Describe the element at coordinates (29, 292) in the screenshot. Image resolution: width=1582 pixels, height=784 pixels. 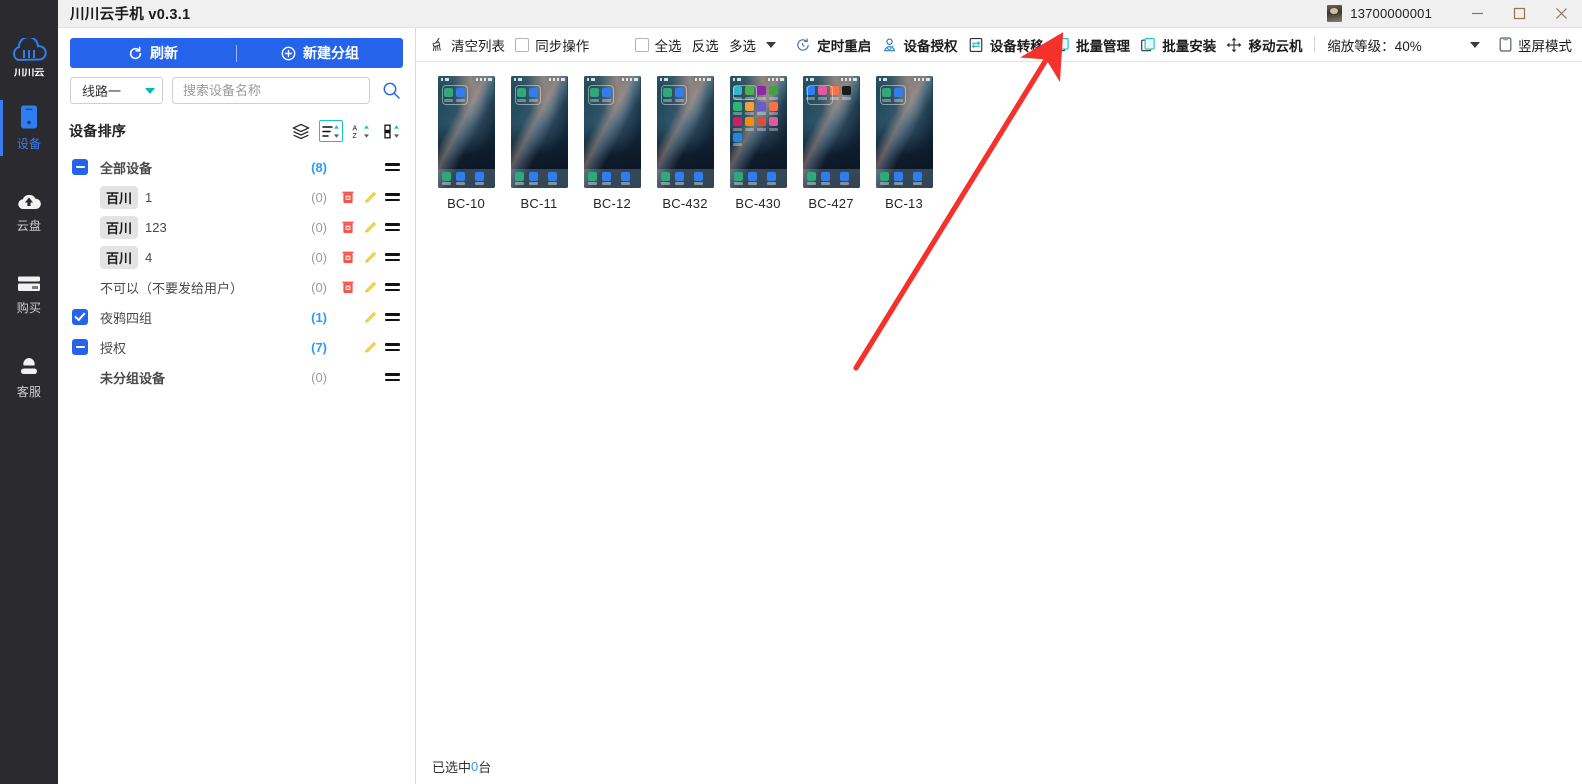
I see `sidebar-item-purchase: 购买` at that location.